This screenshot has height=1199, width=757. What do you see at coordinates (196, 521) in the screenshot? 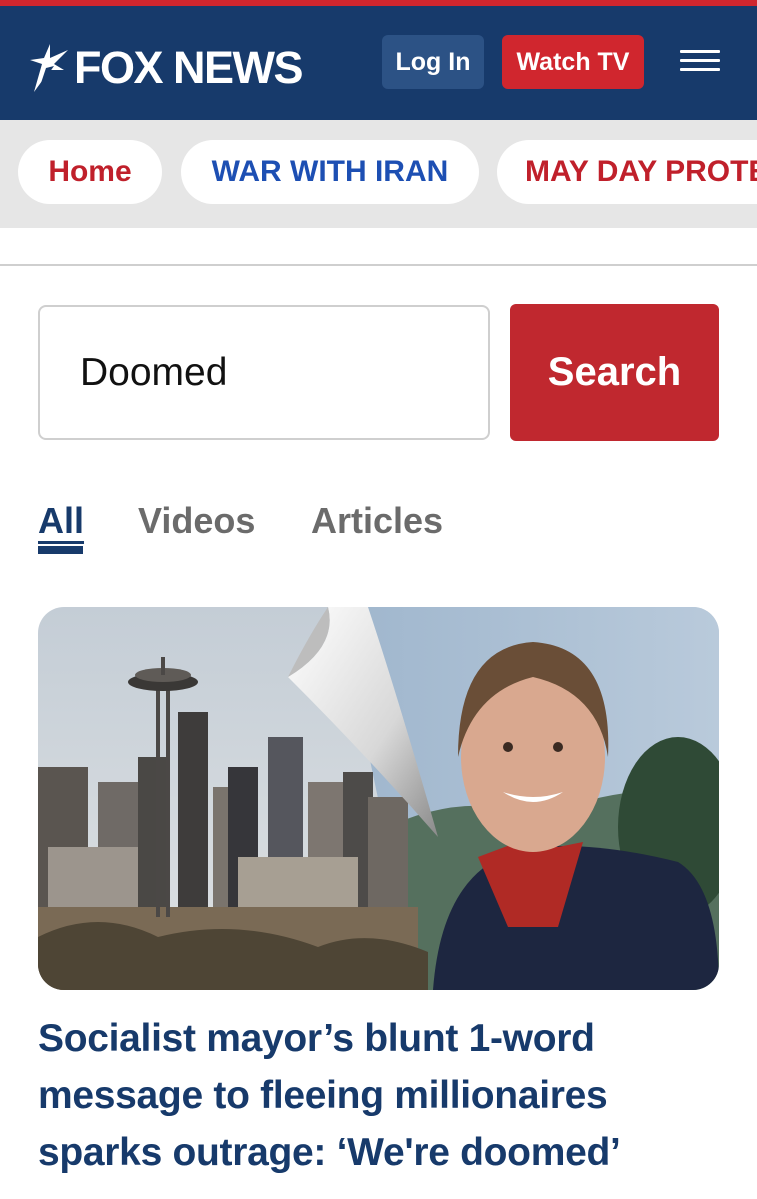
I see `tab-videos: Videos` at bounding box center [196, 521].